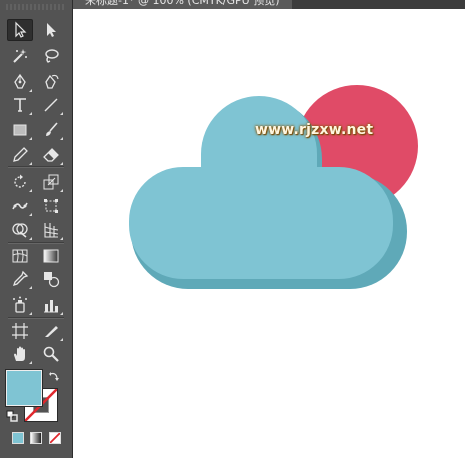 The image size is (465, 458). I want to click on paintbrush-tool, so click(51, 130).